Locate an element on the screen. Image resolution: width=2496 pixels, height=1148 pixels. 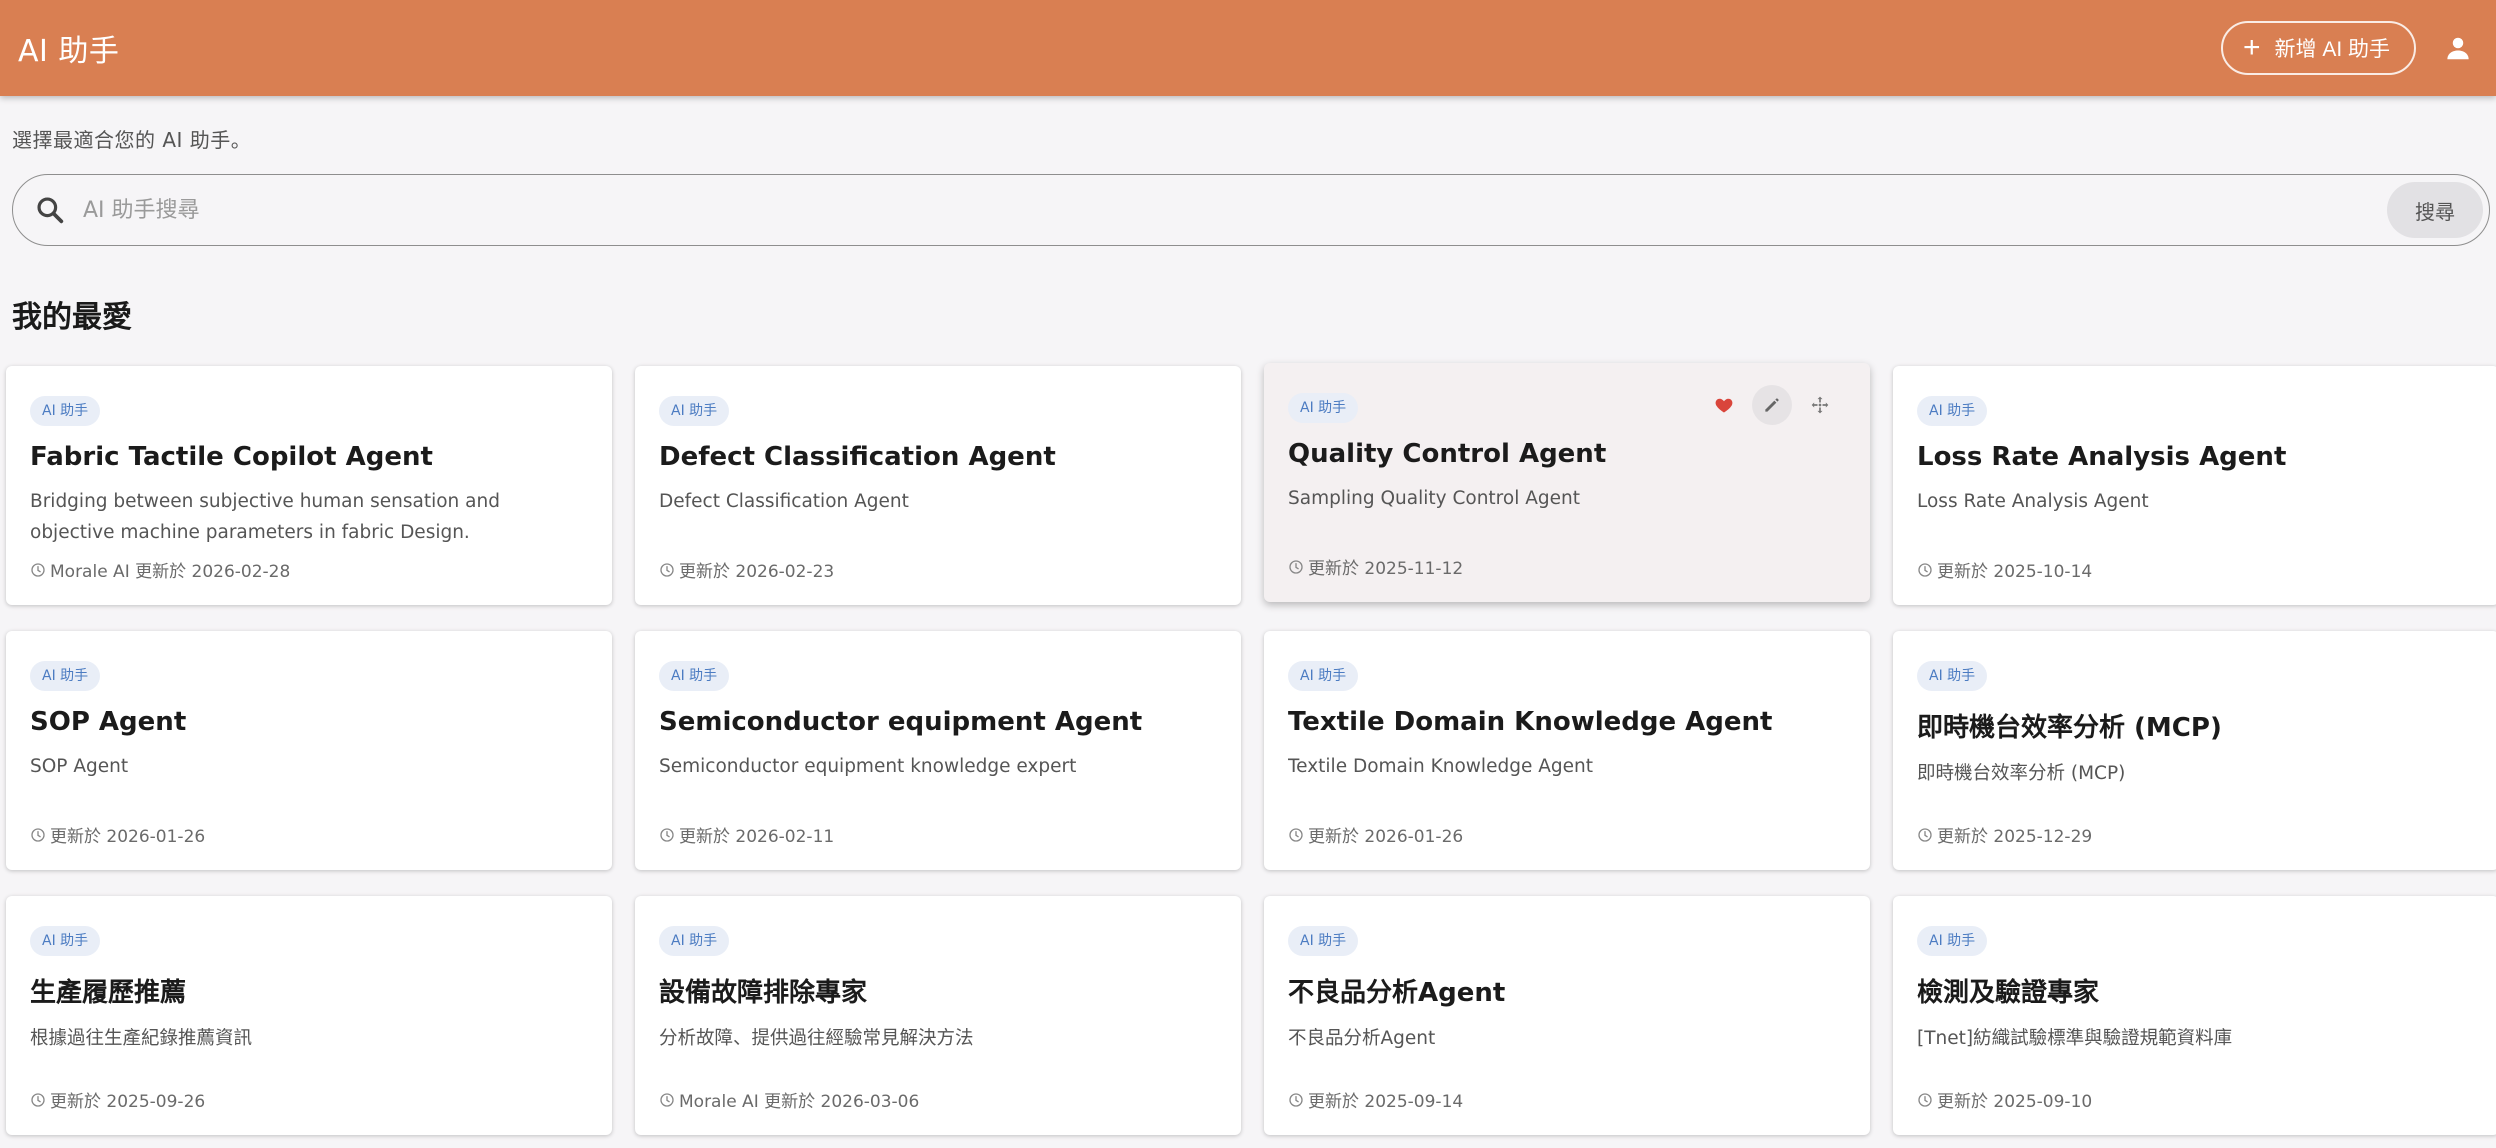
agent-card-updated: 更新於 2025-09-14 is located at coordinates (1375, 1099).